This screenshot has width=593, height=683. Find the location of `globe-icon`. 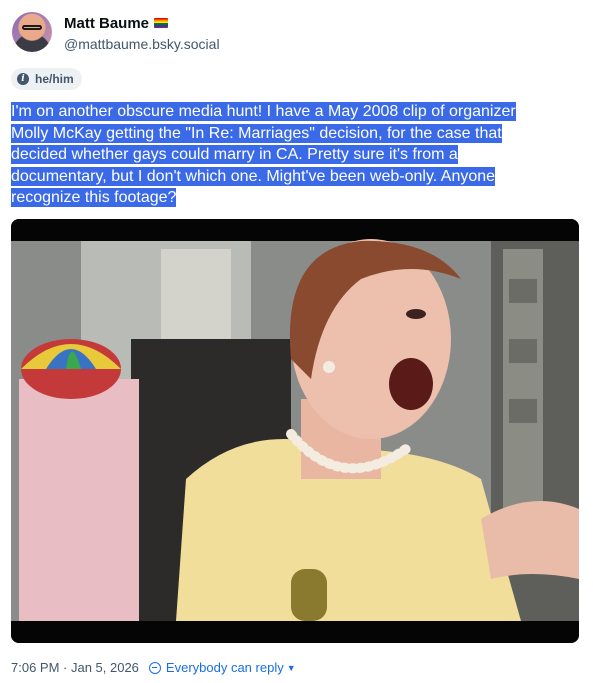

globe-icon is located at coordinates (154, 667).